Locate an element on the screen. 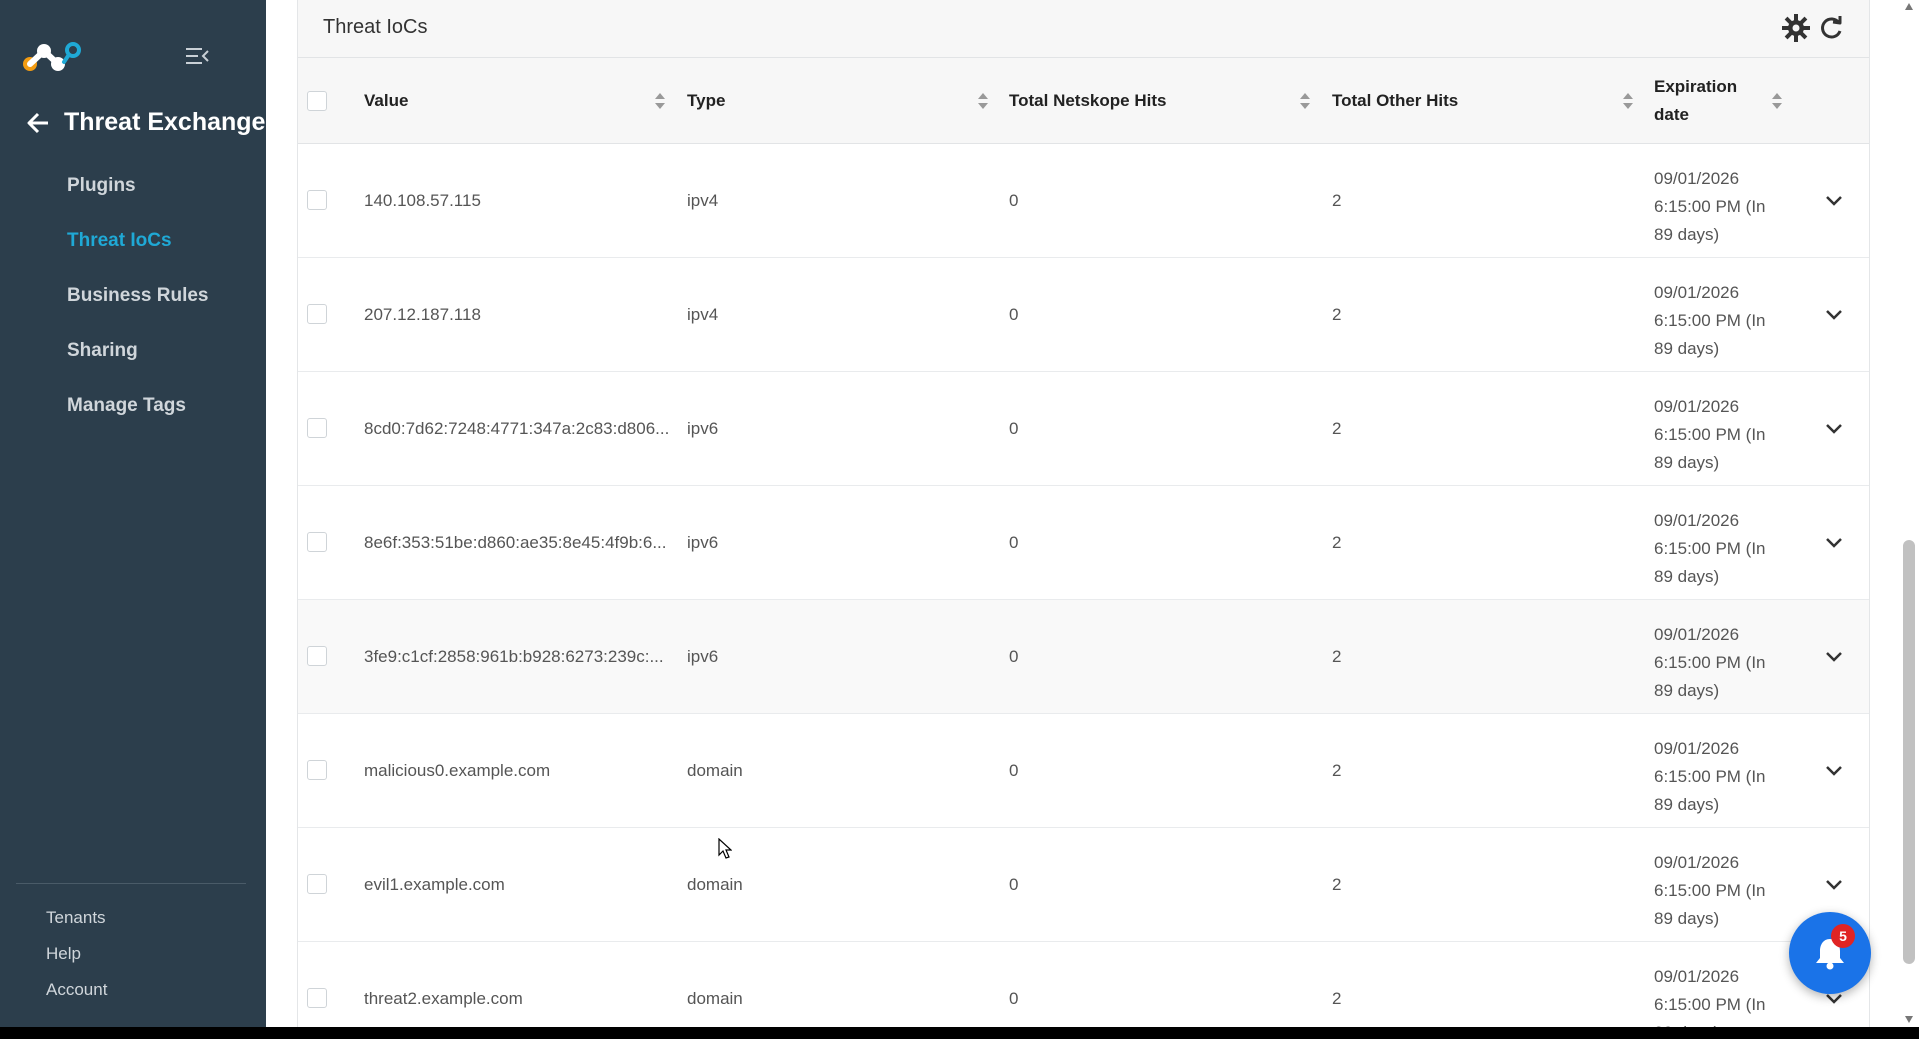  column-label-other-hits: Total Other Hits is located at coordinates (1395, 100).